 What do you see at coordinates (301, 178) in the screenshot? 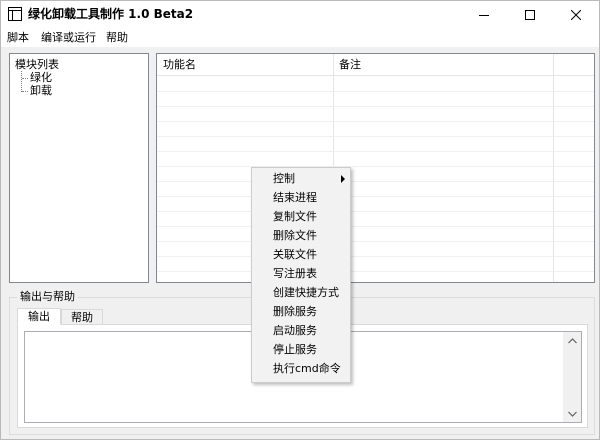
I see `context-menu-item-control: 控制` at bounding box center [301, 178].